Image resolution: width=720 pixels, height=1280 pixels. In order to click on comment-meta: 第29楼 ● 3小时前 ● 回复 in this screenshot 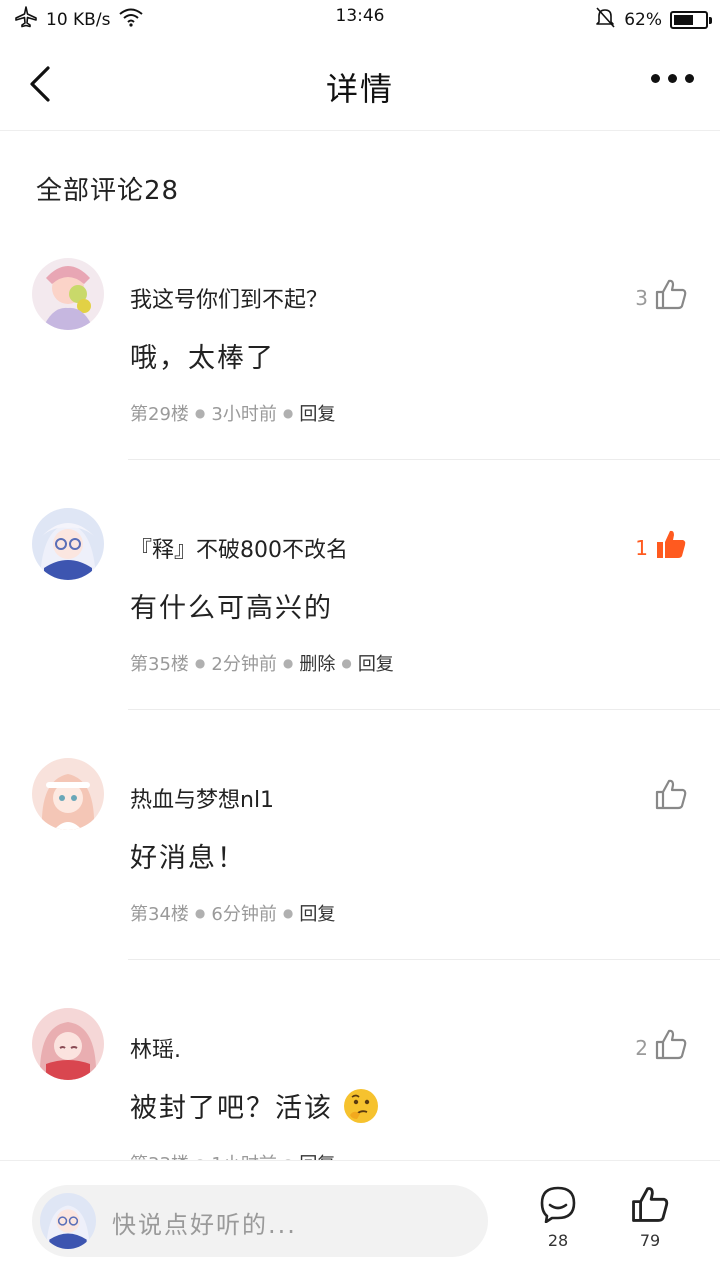, I will do `click(232, 413)`.